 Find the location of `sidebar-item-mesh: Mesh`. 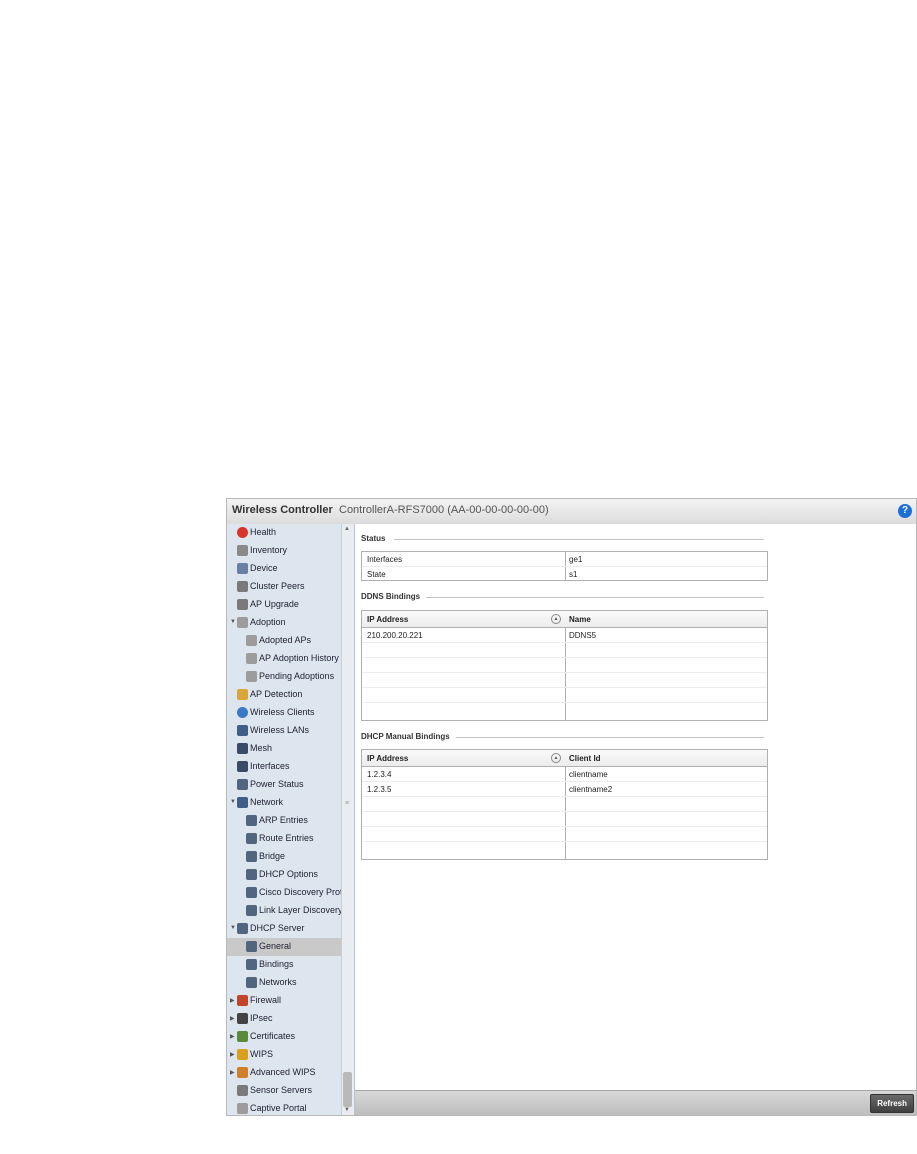

sidebar-item-mesh: Mesh is located at coordinates (284, 749).